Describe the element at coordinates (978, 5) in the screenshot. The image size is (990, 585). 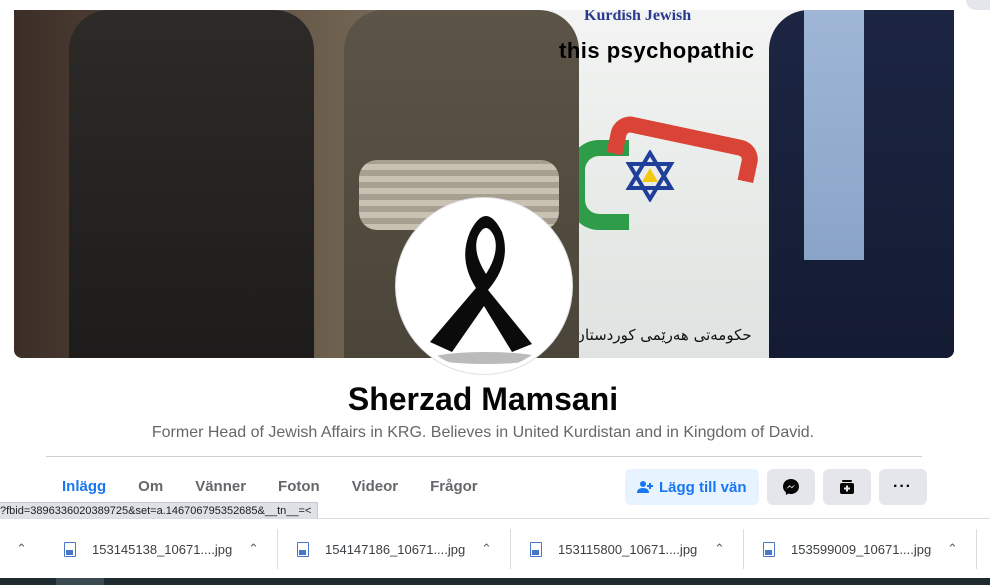
I see `top-right-corner` at that location.